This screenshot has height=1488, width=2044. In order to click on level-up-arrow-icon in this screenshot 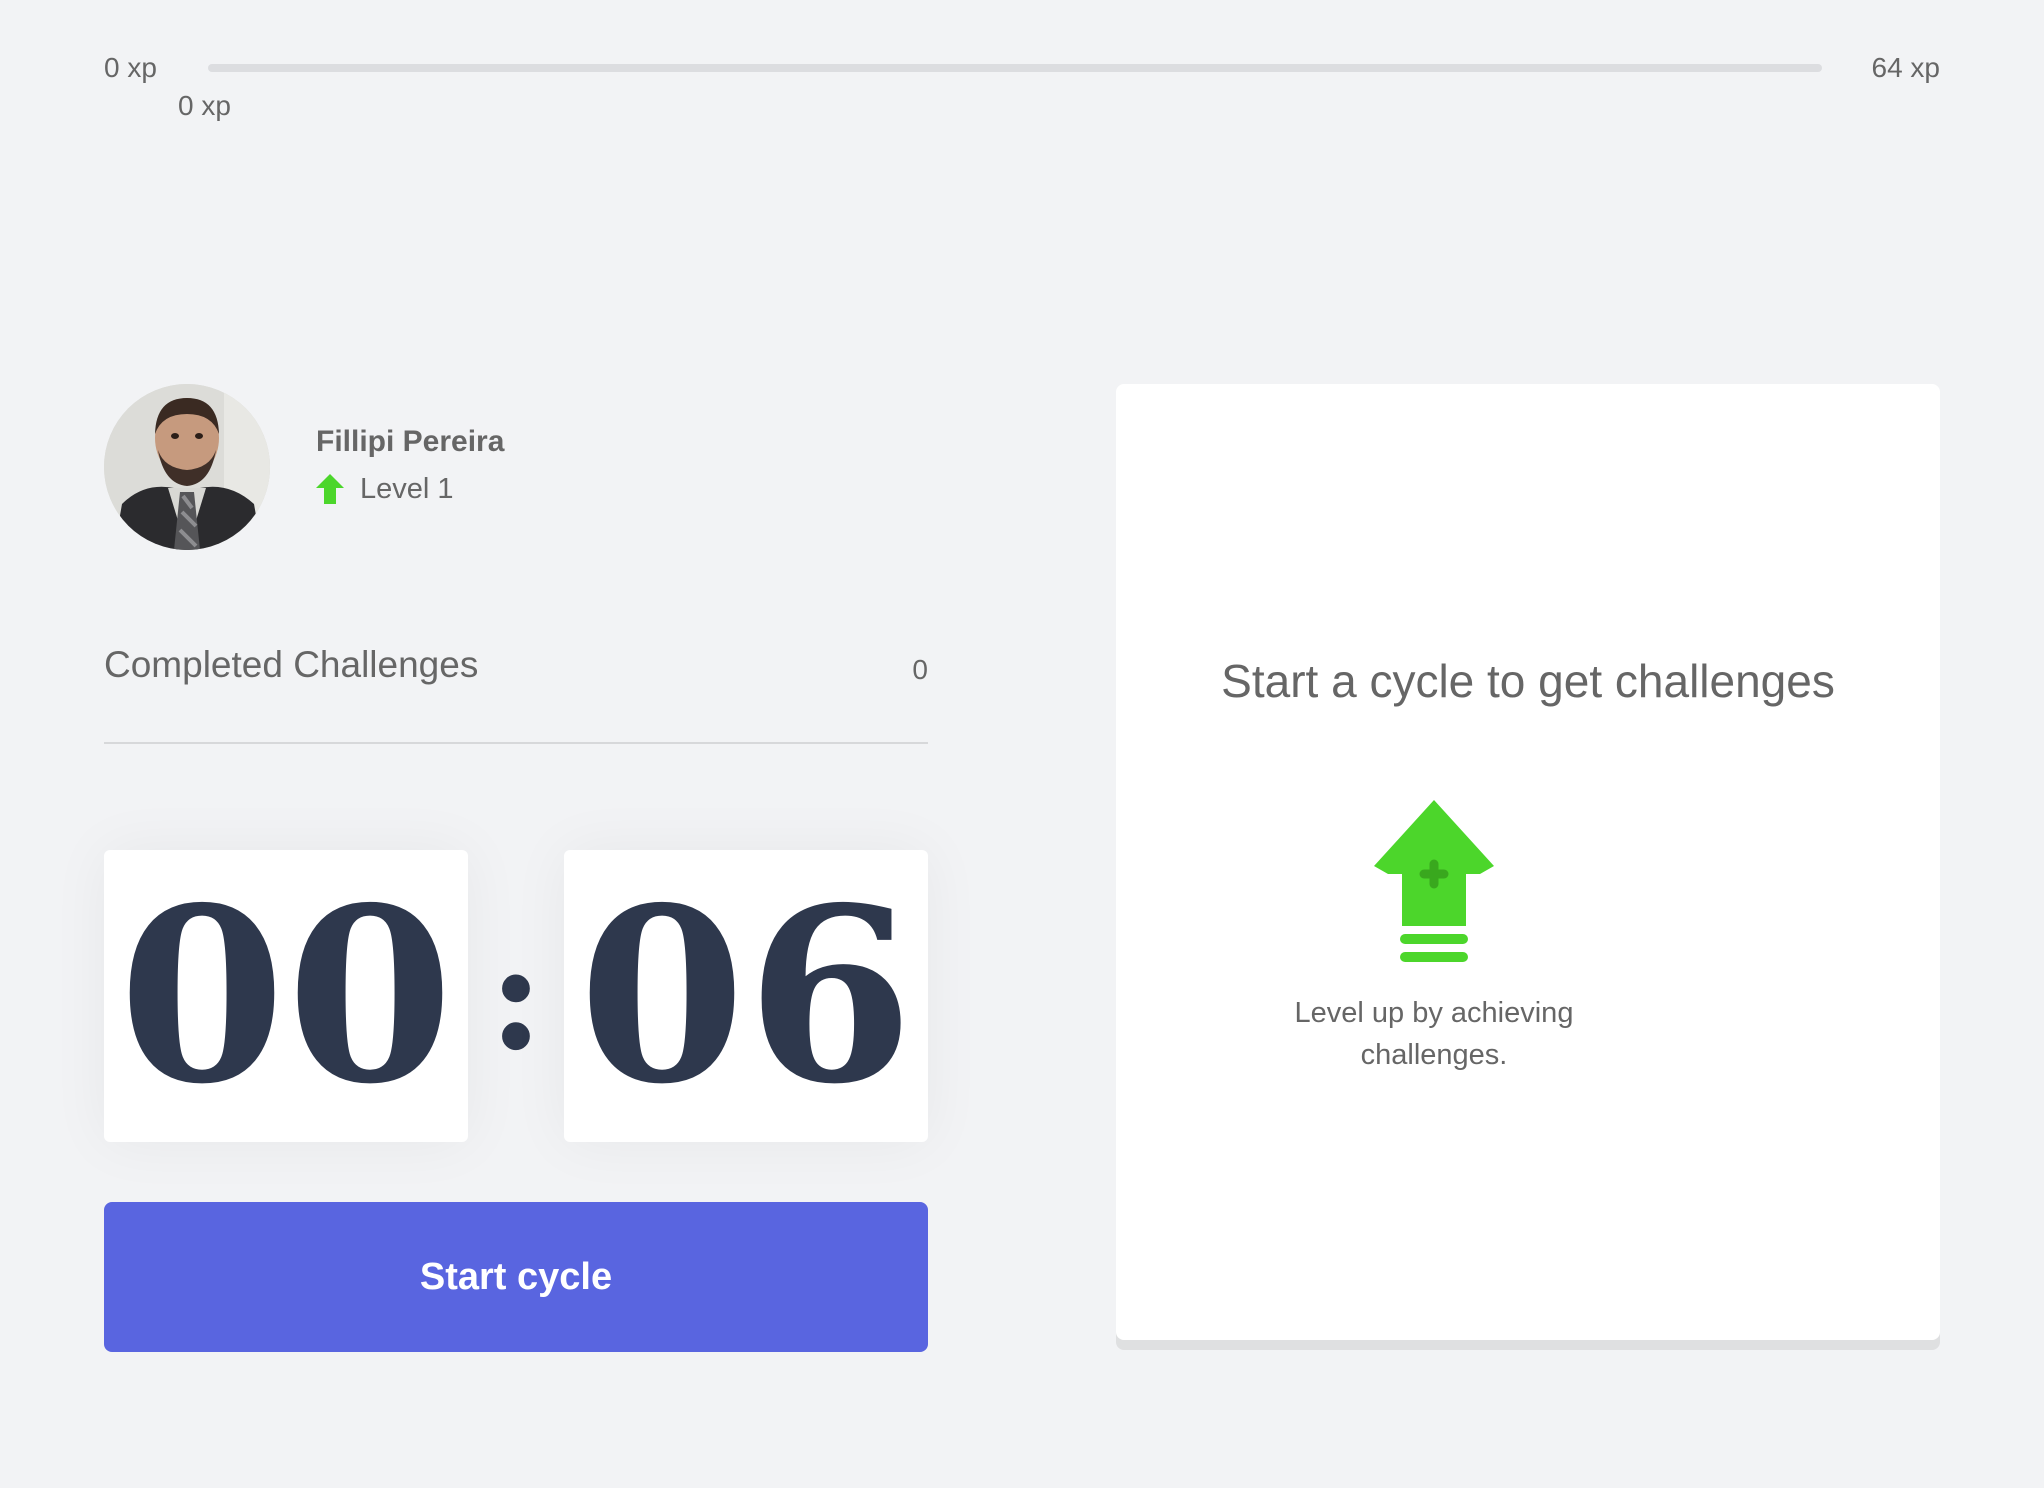, I will do `click(330, 489)`.